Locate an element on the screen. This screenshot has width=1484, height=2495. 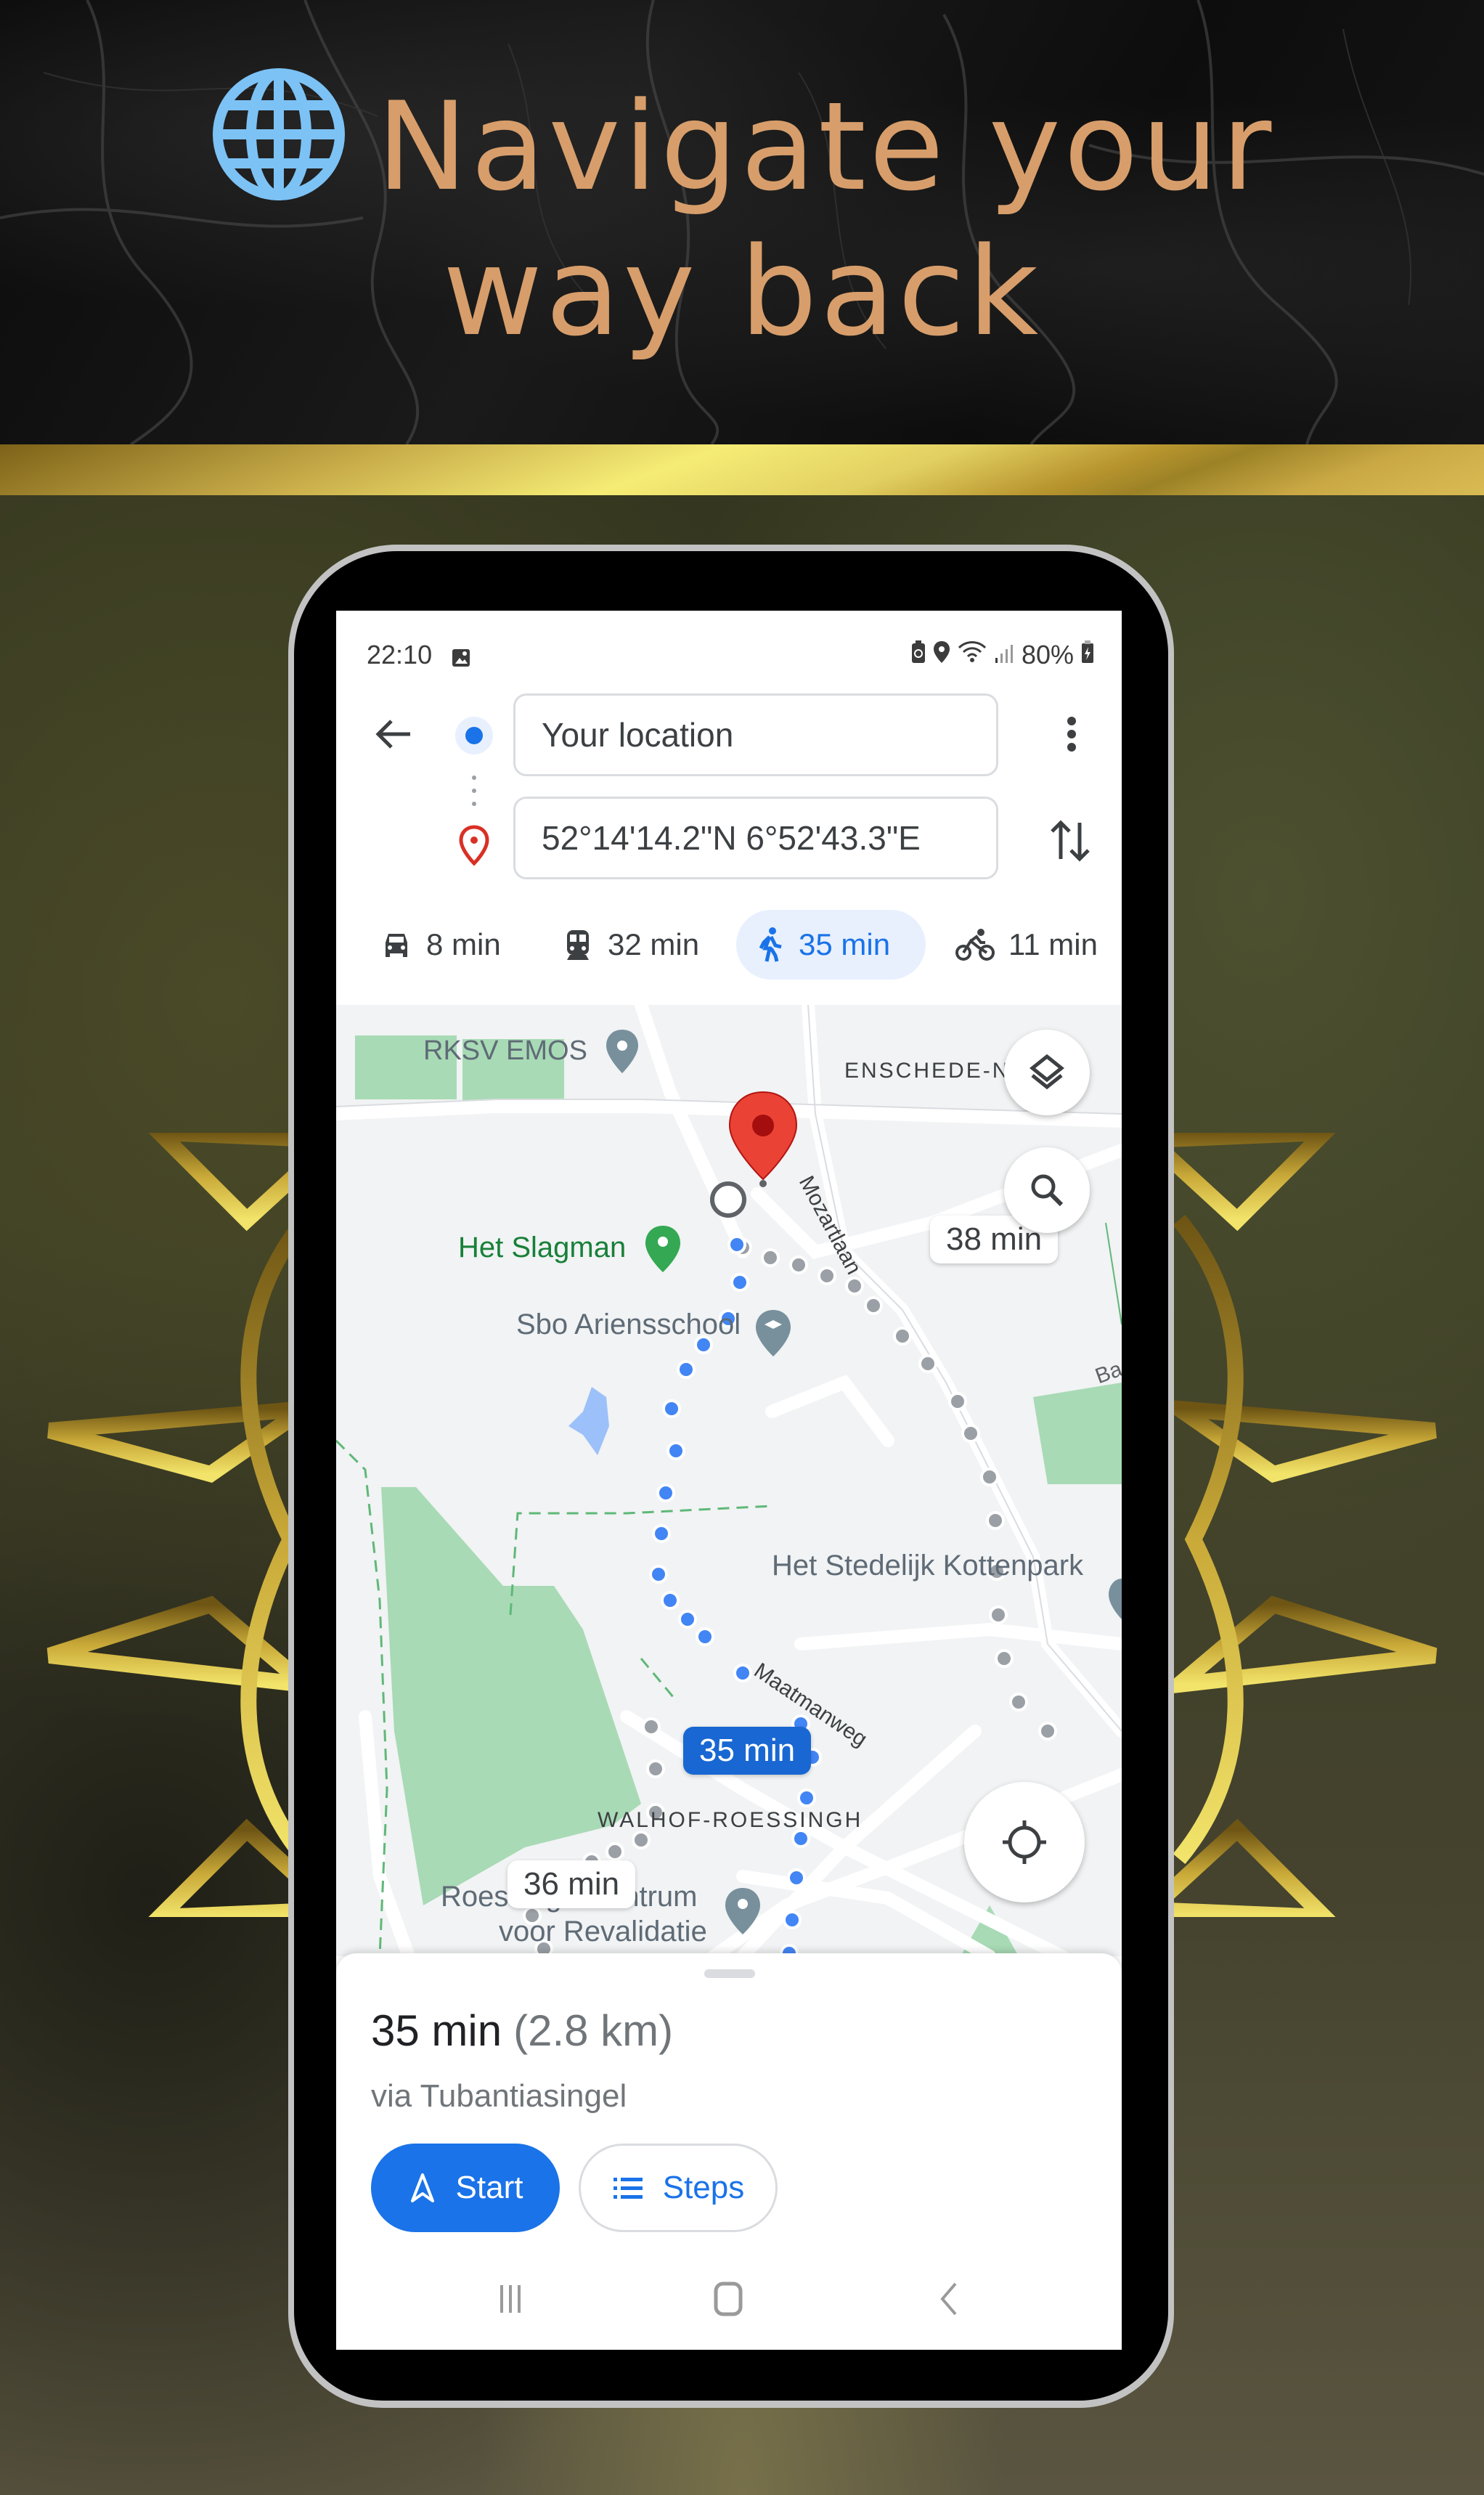
route-summary: 35 min (2.8 km) is located at coordinates (522, 2031).